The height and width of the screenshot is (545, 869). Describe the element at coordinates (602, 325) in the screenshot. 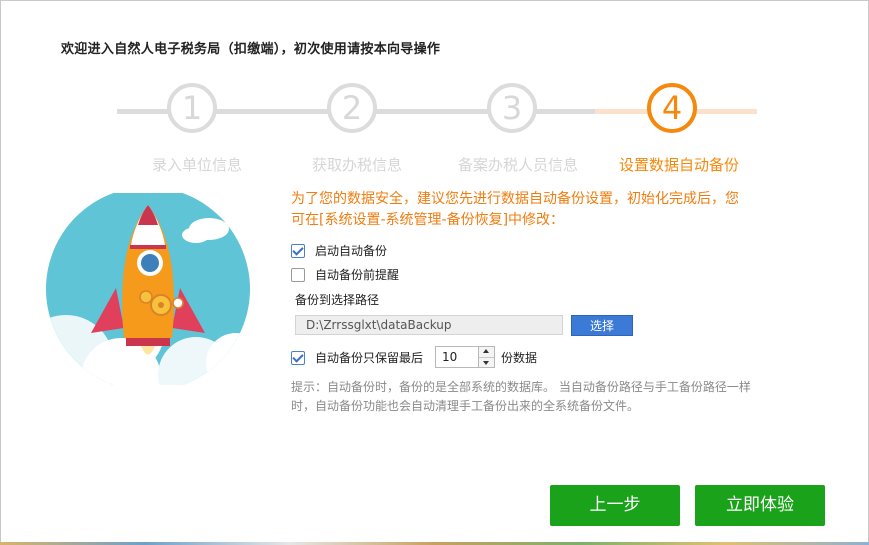

I see `select-path-button: 选择` at that location.